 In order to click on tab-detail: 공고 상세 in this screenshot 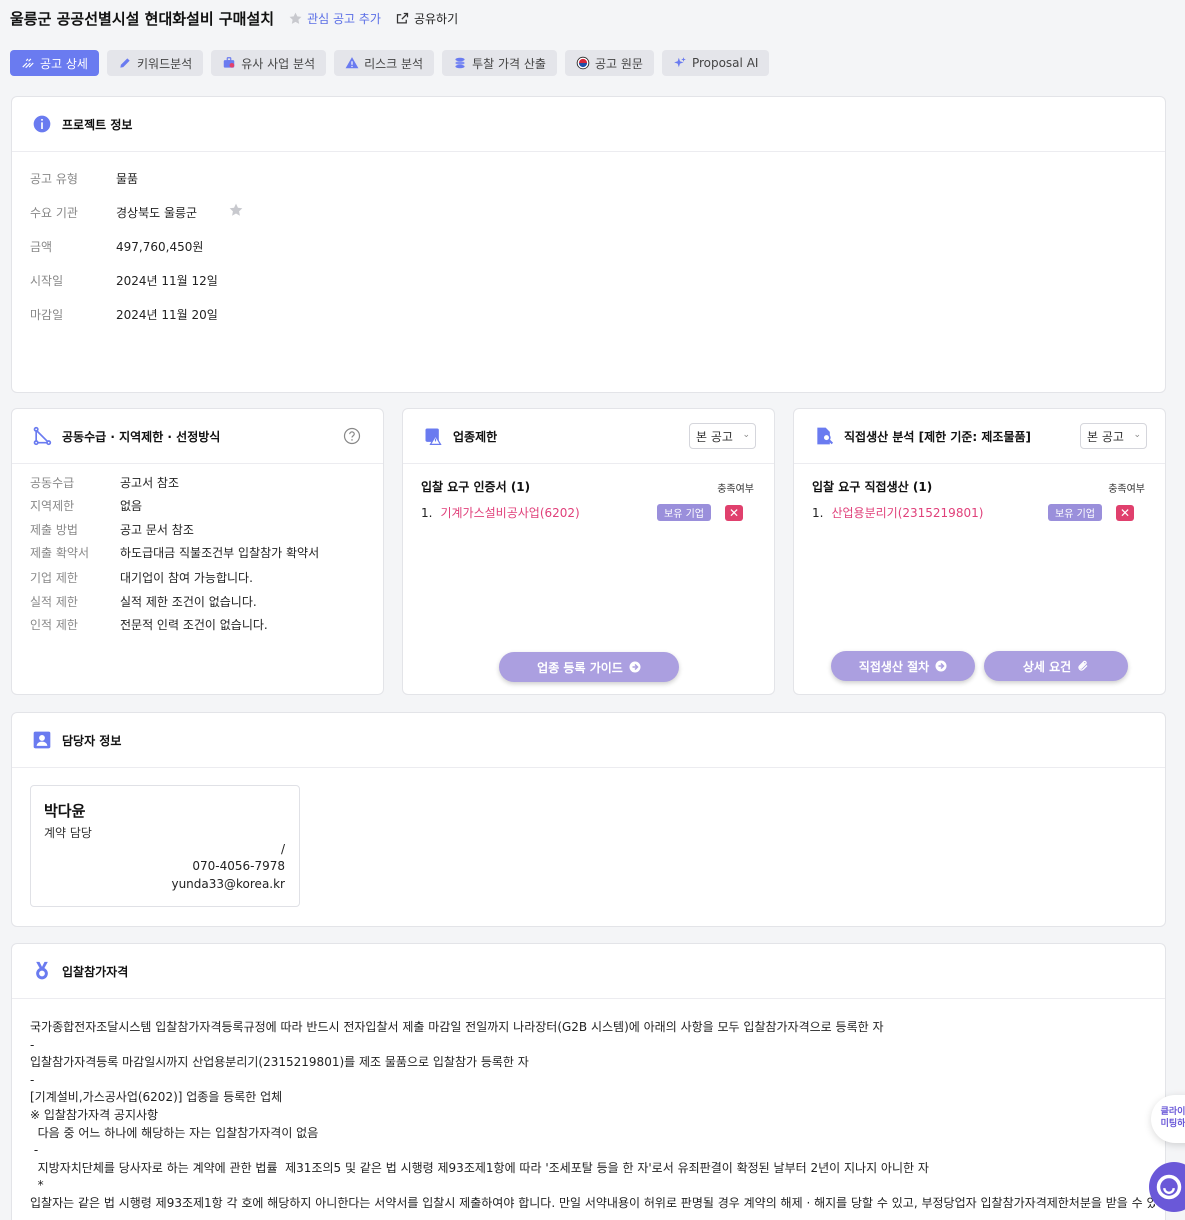, I will do `click(54, 63)`.